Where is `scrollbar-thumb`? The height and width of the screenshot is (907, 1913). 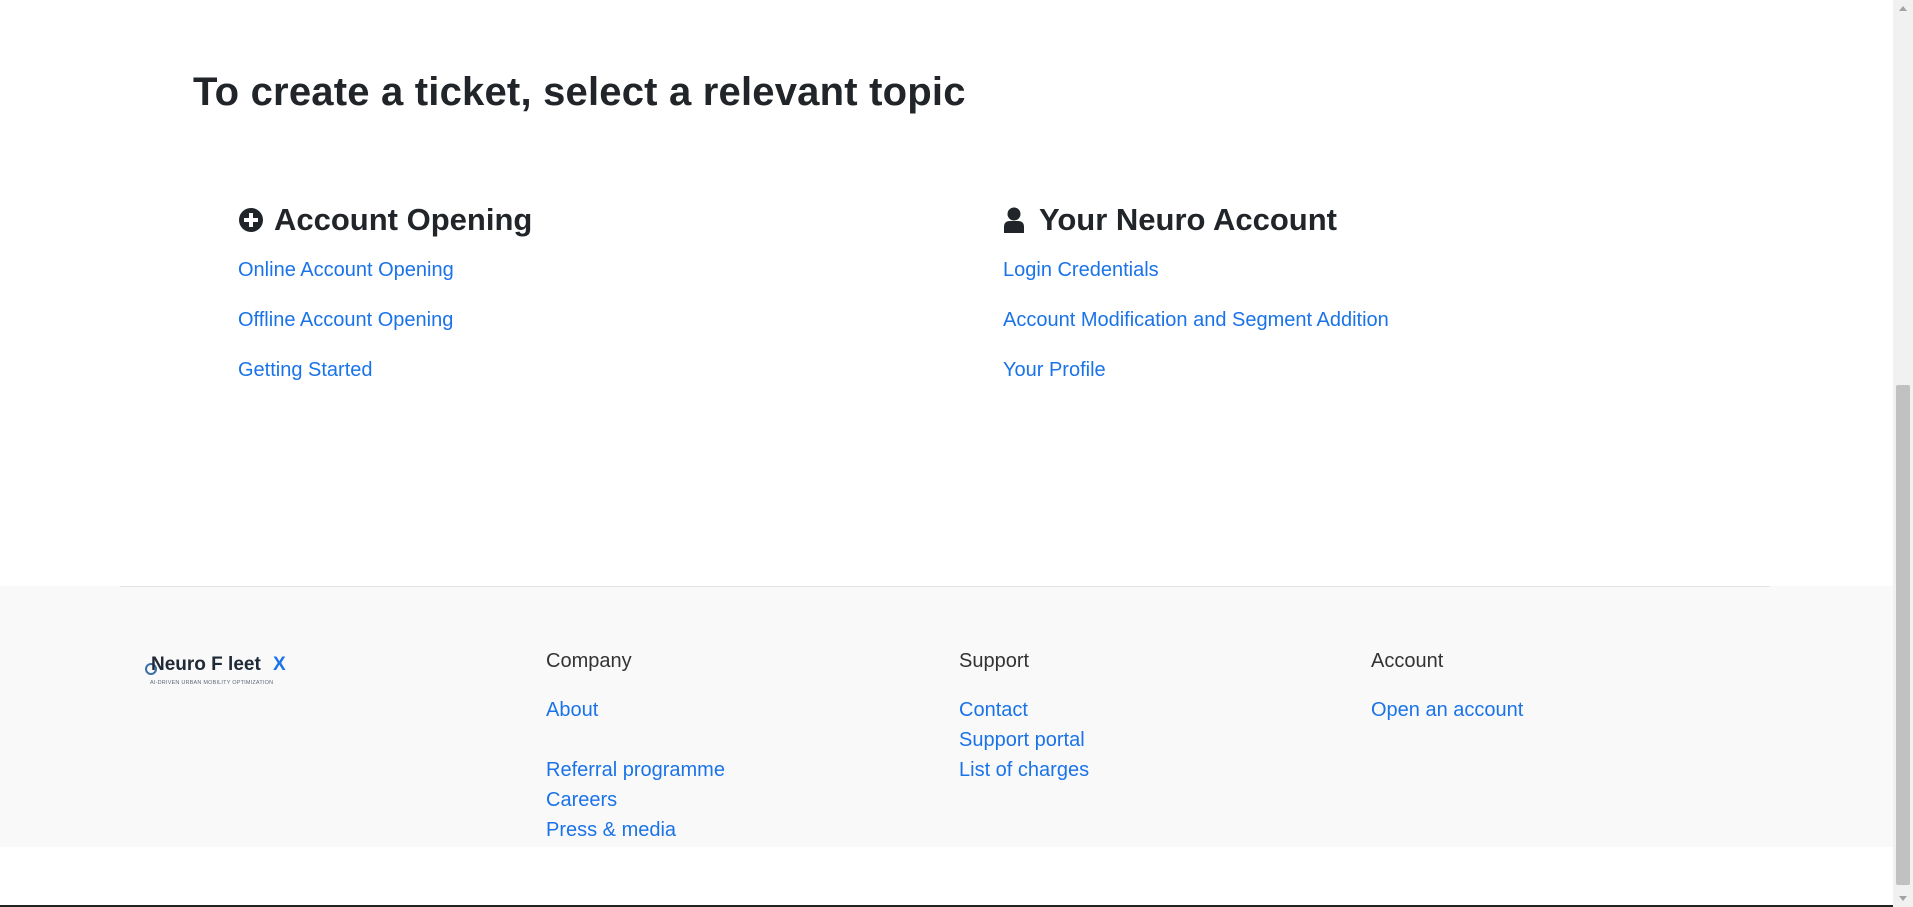 scrollbar-thumb is located at coordinates (1903, 635).